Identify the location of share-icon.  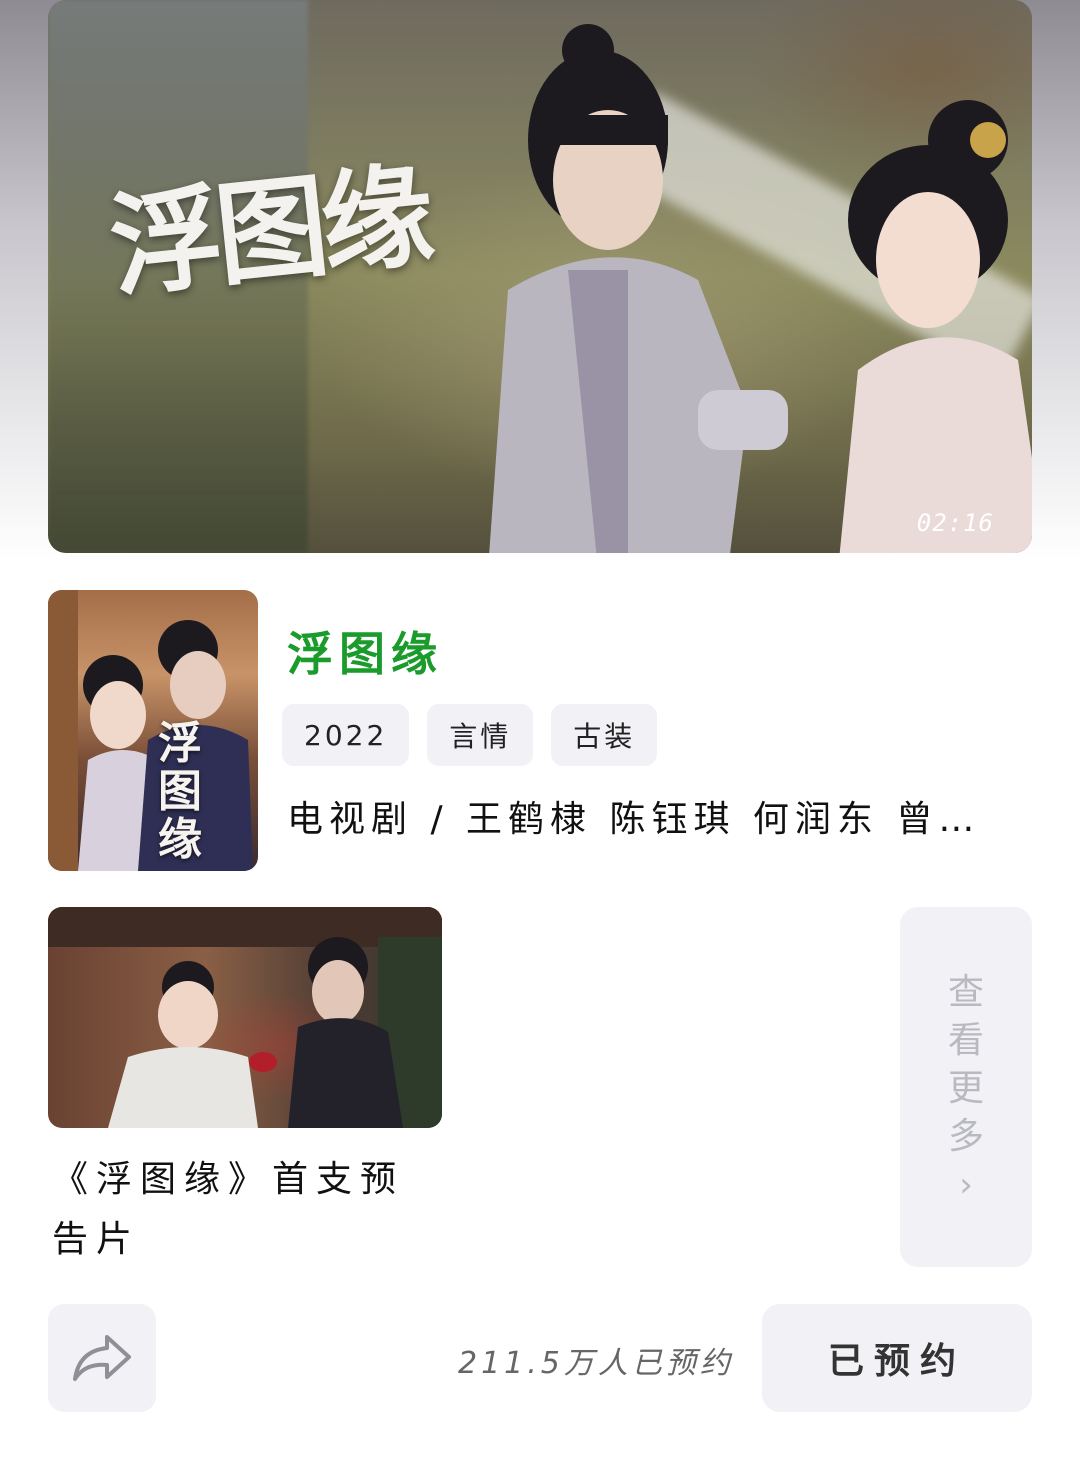
(102, 1358).